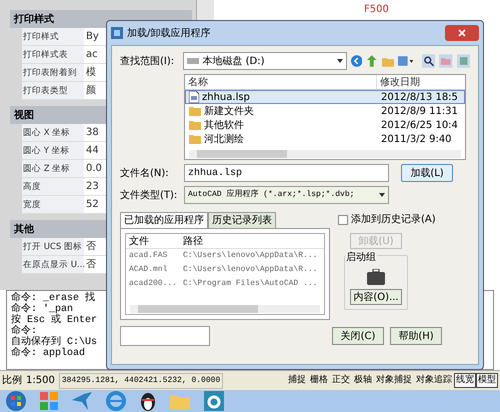 The height and width of the screenshot is (412, 500). I want to click on file-name: 新建文件夹, so click(229, 111).